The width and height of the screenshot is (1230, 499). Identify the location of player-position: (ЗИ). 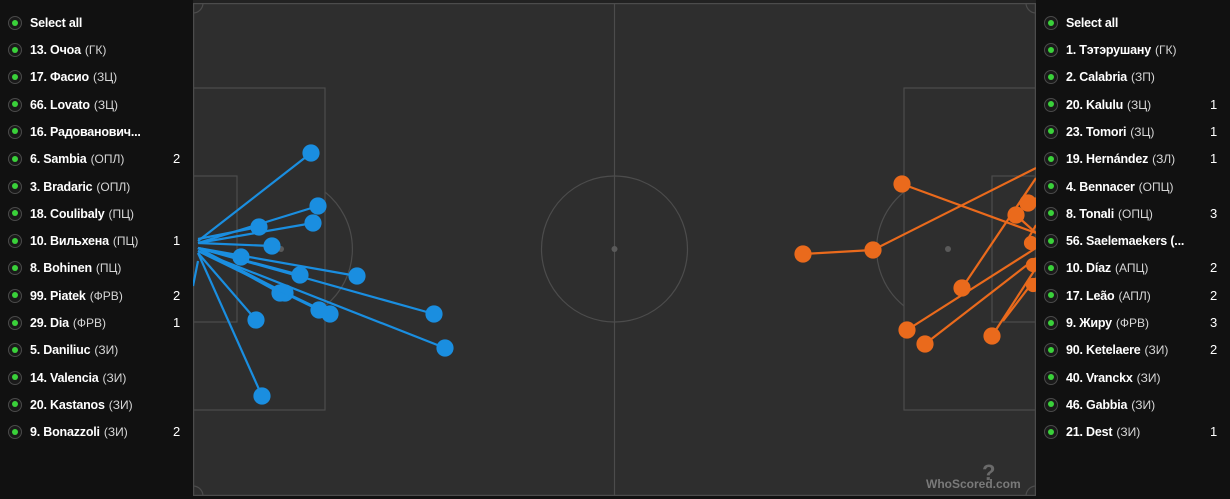
(1148, 377).